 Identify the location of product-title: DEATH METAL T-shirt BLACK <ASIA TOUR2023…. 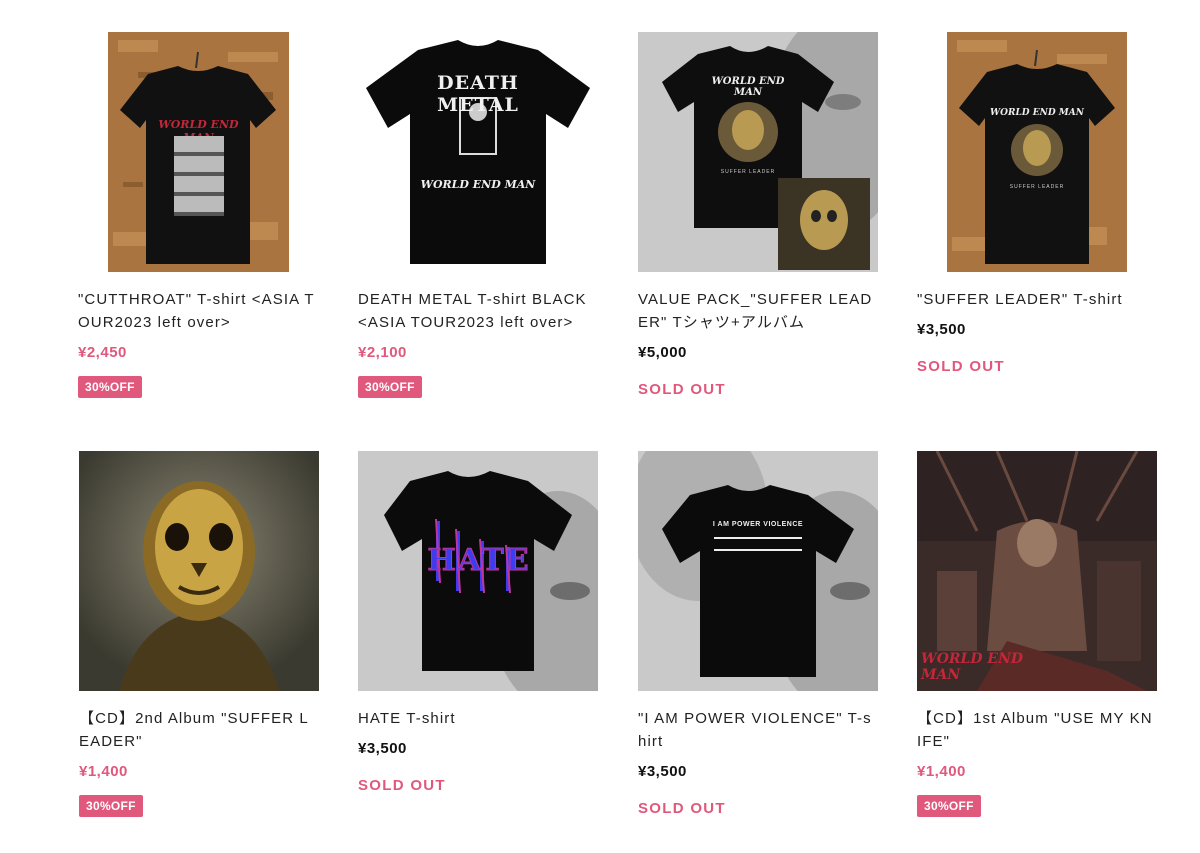
(478, 311).